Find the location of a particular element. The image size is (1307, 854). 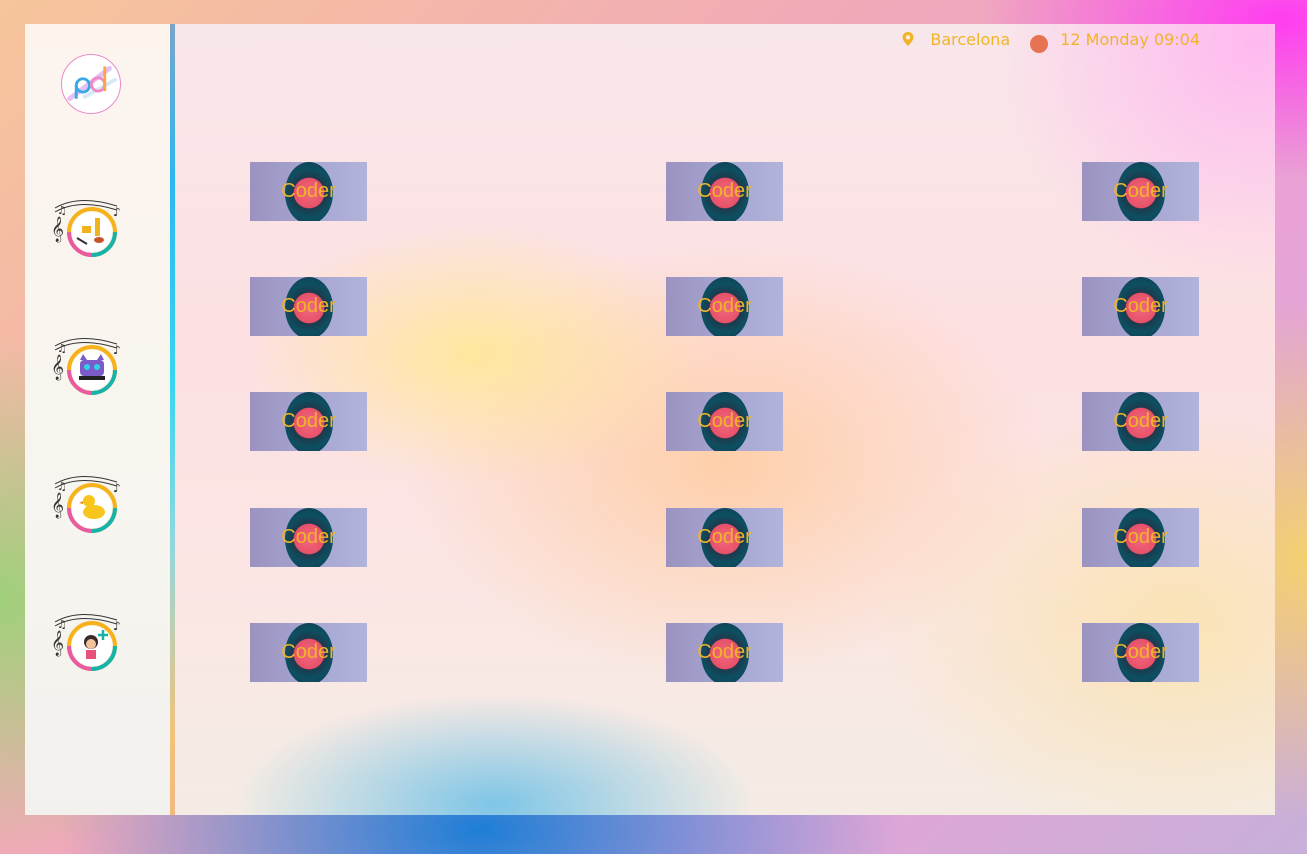

sidebar-item-instruments: 𝄞 ♪ ♫ is located at coordinates (86, 227).